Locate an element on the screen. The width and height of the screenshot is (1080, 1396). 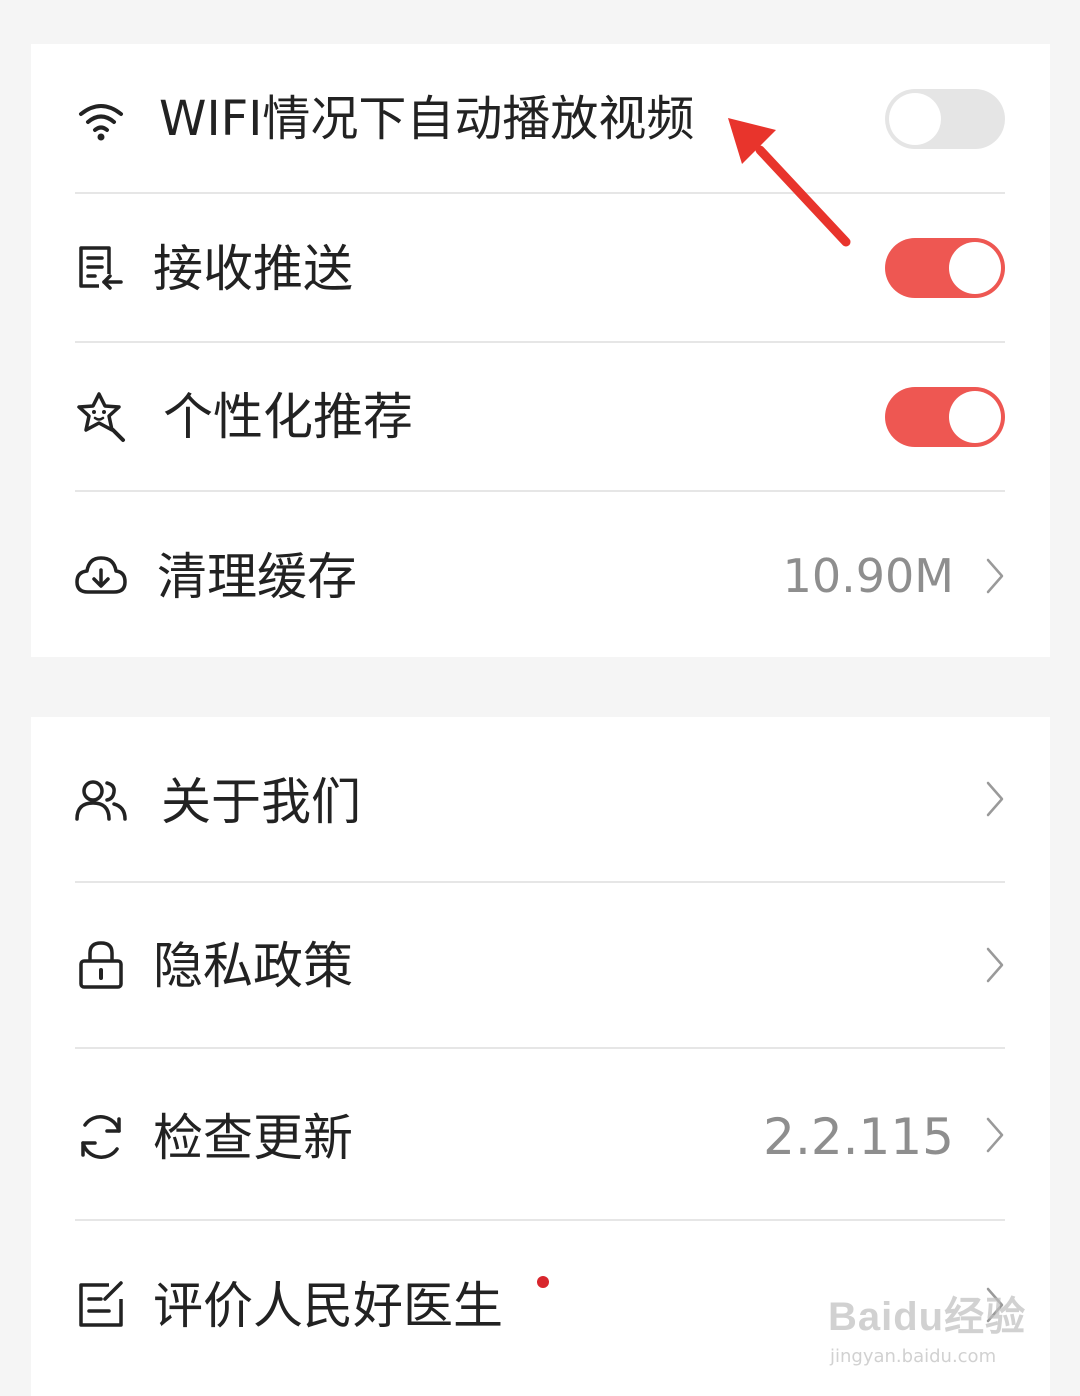
wifi-autoplay-toggle is located at coordinates (945, 119).